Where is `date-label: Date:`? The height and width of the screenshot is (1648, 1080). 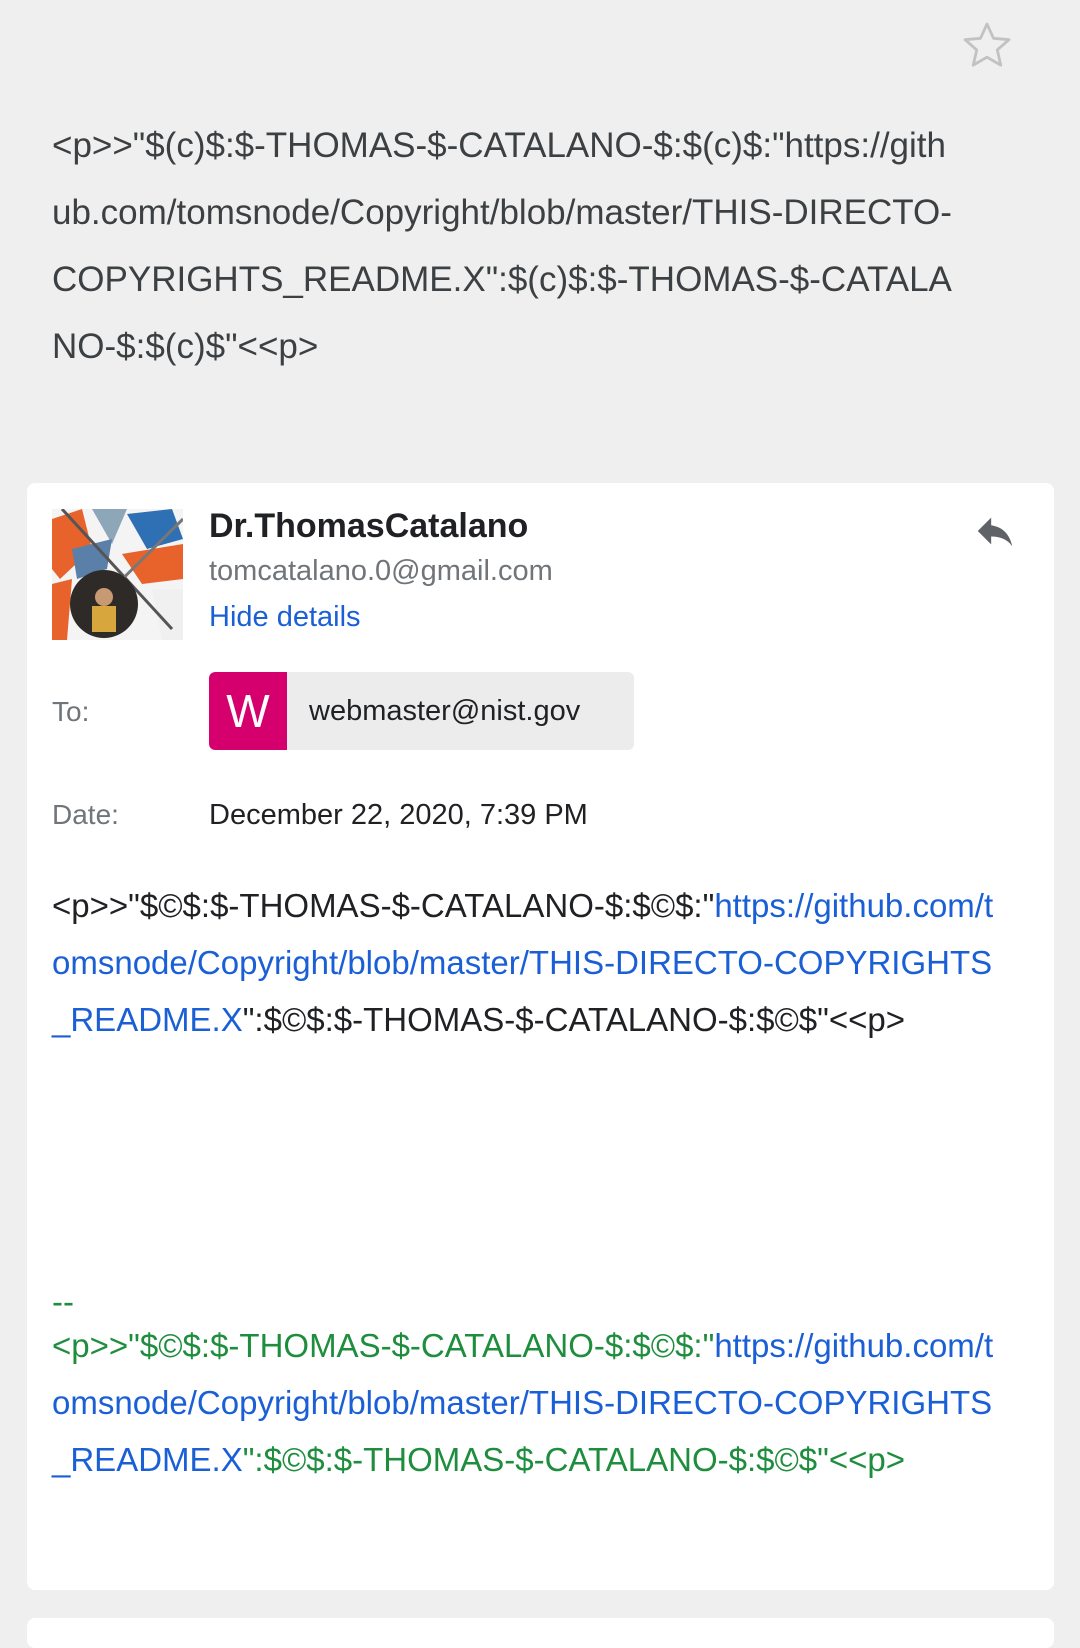
date-label: Date: is located at coordinates (85, 814).